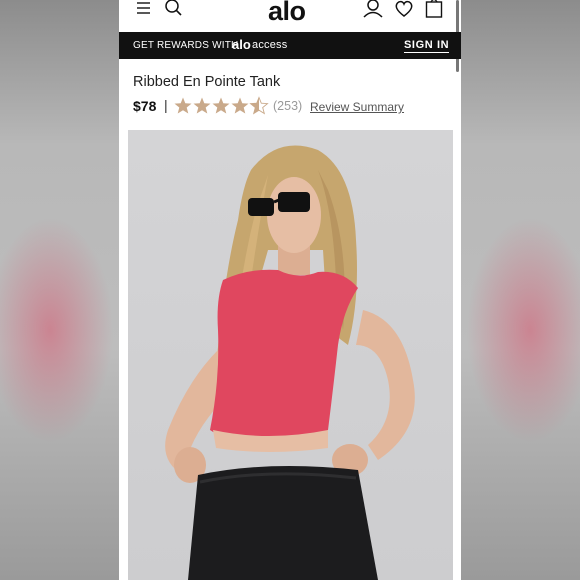 This screenshot has width=580, height=580. What do you see at coordinates (145, 106) in the screenshot?
I see `product-price: $78` at bounding box center [145, 106].